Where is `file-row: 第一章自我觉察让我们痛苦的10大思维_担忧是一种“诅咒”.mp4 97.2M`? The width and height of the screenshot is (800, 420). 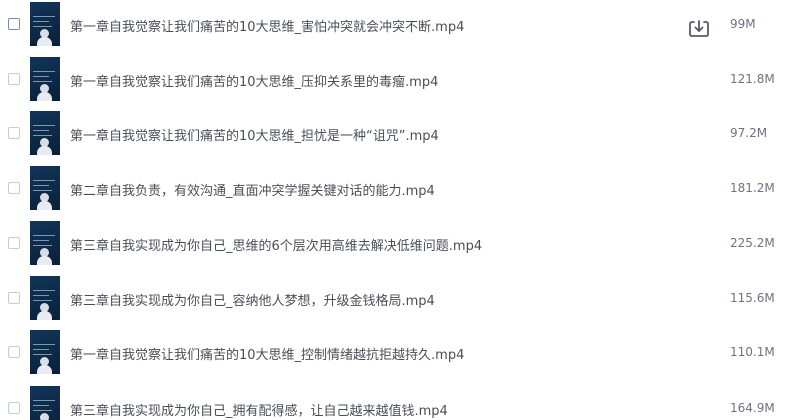 file-row: 第一章自我觉察让我们痛苦的10大思维_担忧是一种“诅咒”.mp4 97.2M is located at coordinates (400, 138).